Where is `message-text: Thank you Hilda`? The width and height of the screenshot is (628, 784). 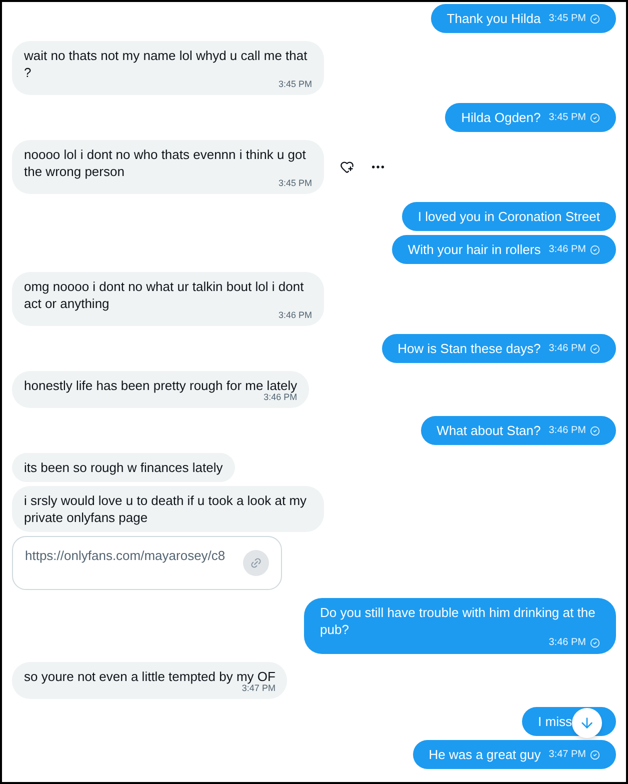 message-text: Thank you Hilda is located at coordinates (493, 18).